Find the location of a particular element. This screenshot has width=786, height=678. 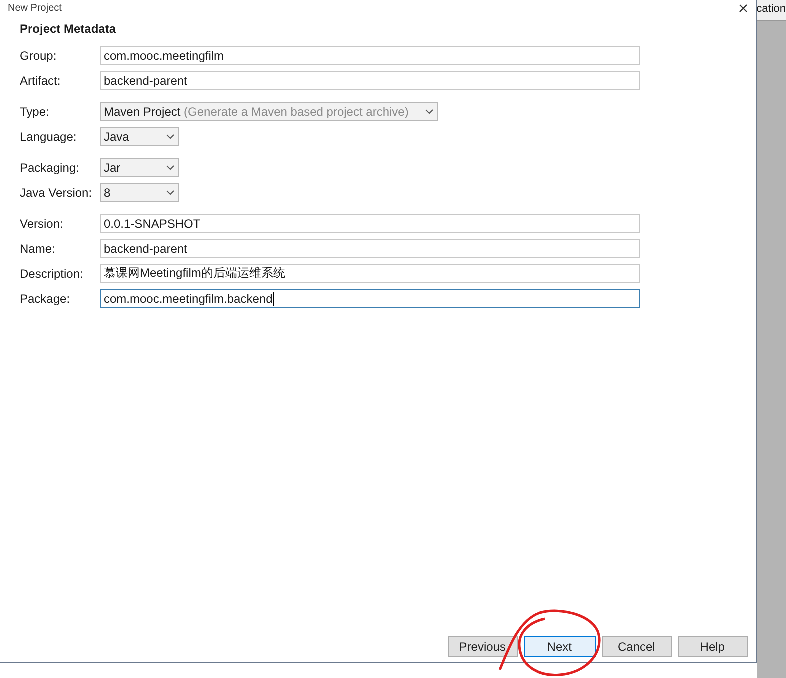

text-field: com.mooc.meetingfilm.backend is located at coordinates (370, 298).